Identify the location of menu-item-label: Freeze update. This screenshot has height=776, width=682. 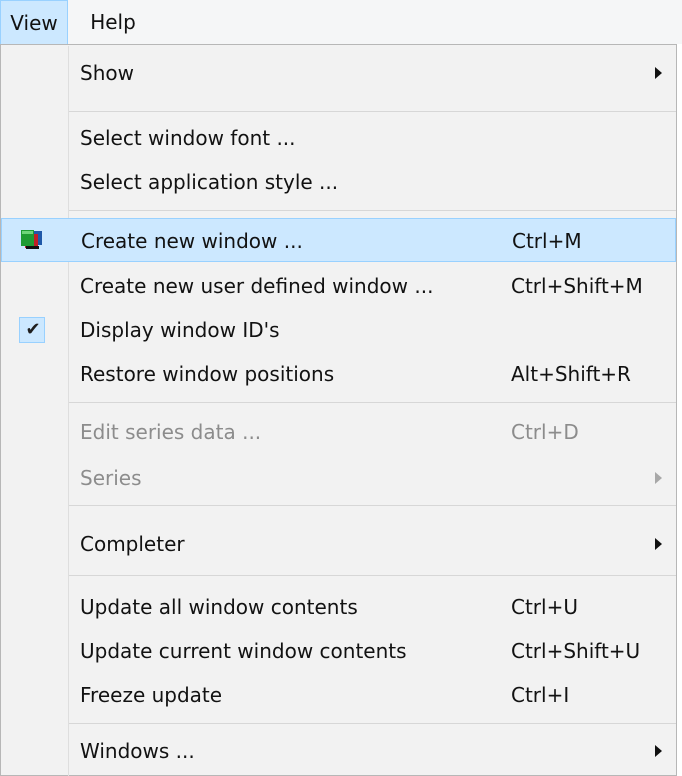
(151, 695).